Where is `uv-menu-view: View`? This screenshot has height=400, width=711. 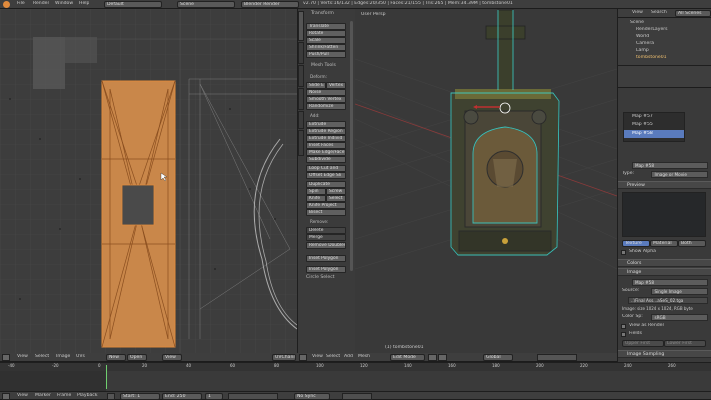
uv-menu-view: View is located at coordinates (22, 357).